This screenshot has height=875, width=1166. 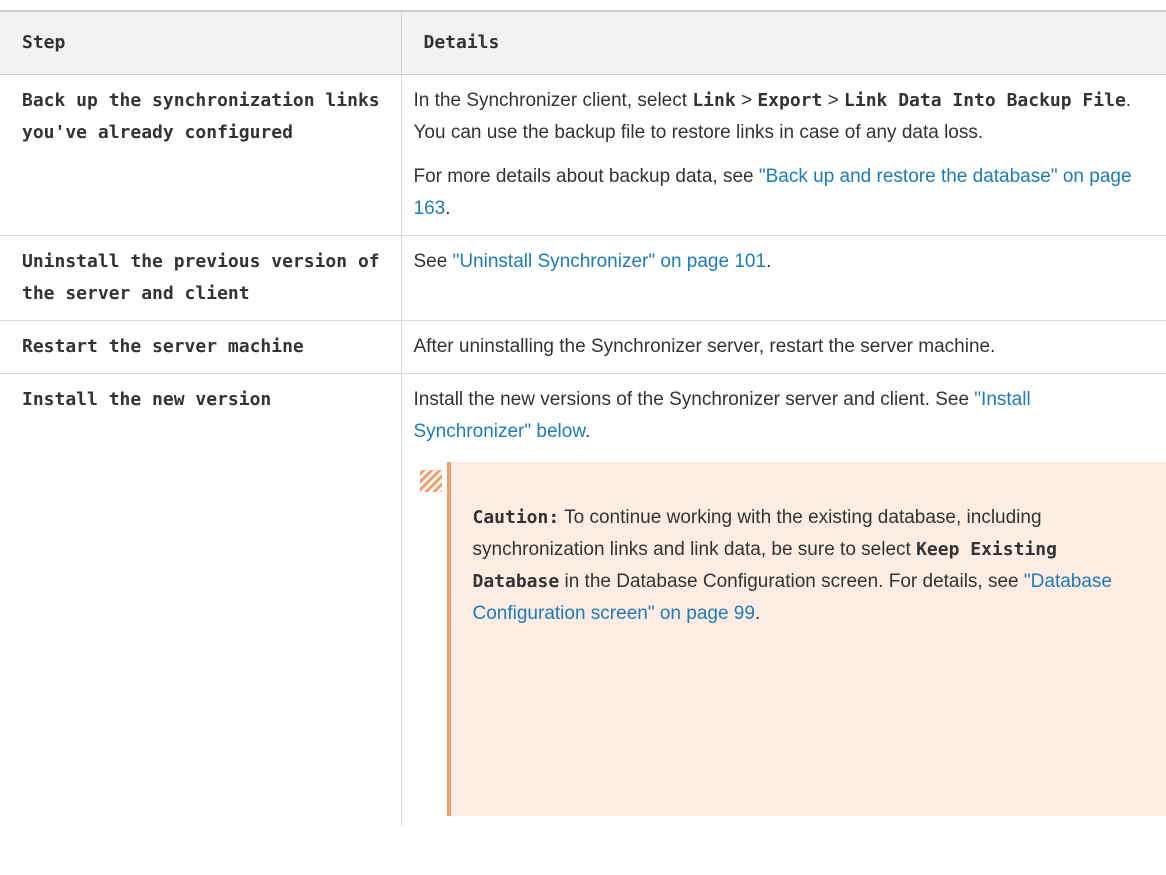 I want to click on column-header-step: Step, so click(x=200, y=42).